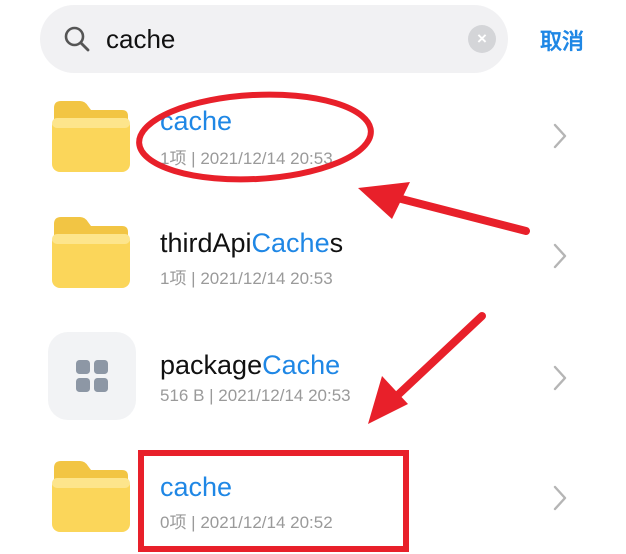  I want to click on app-grid-icon, so click(92, 376).